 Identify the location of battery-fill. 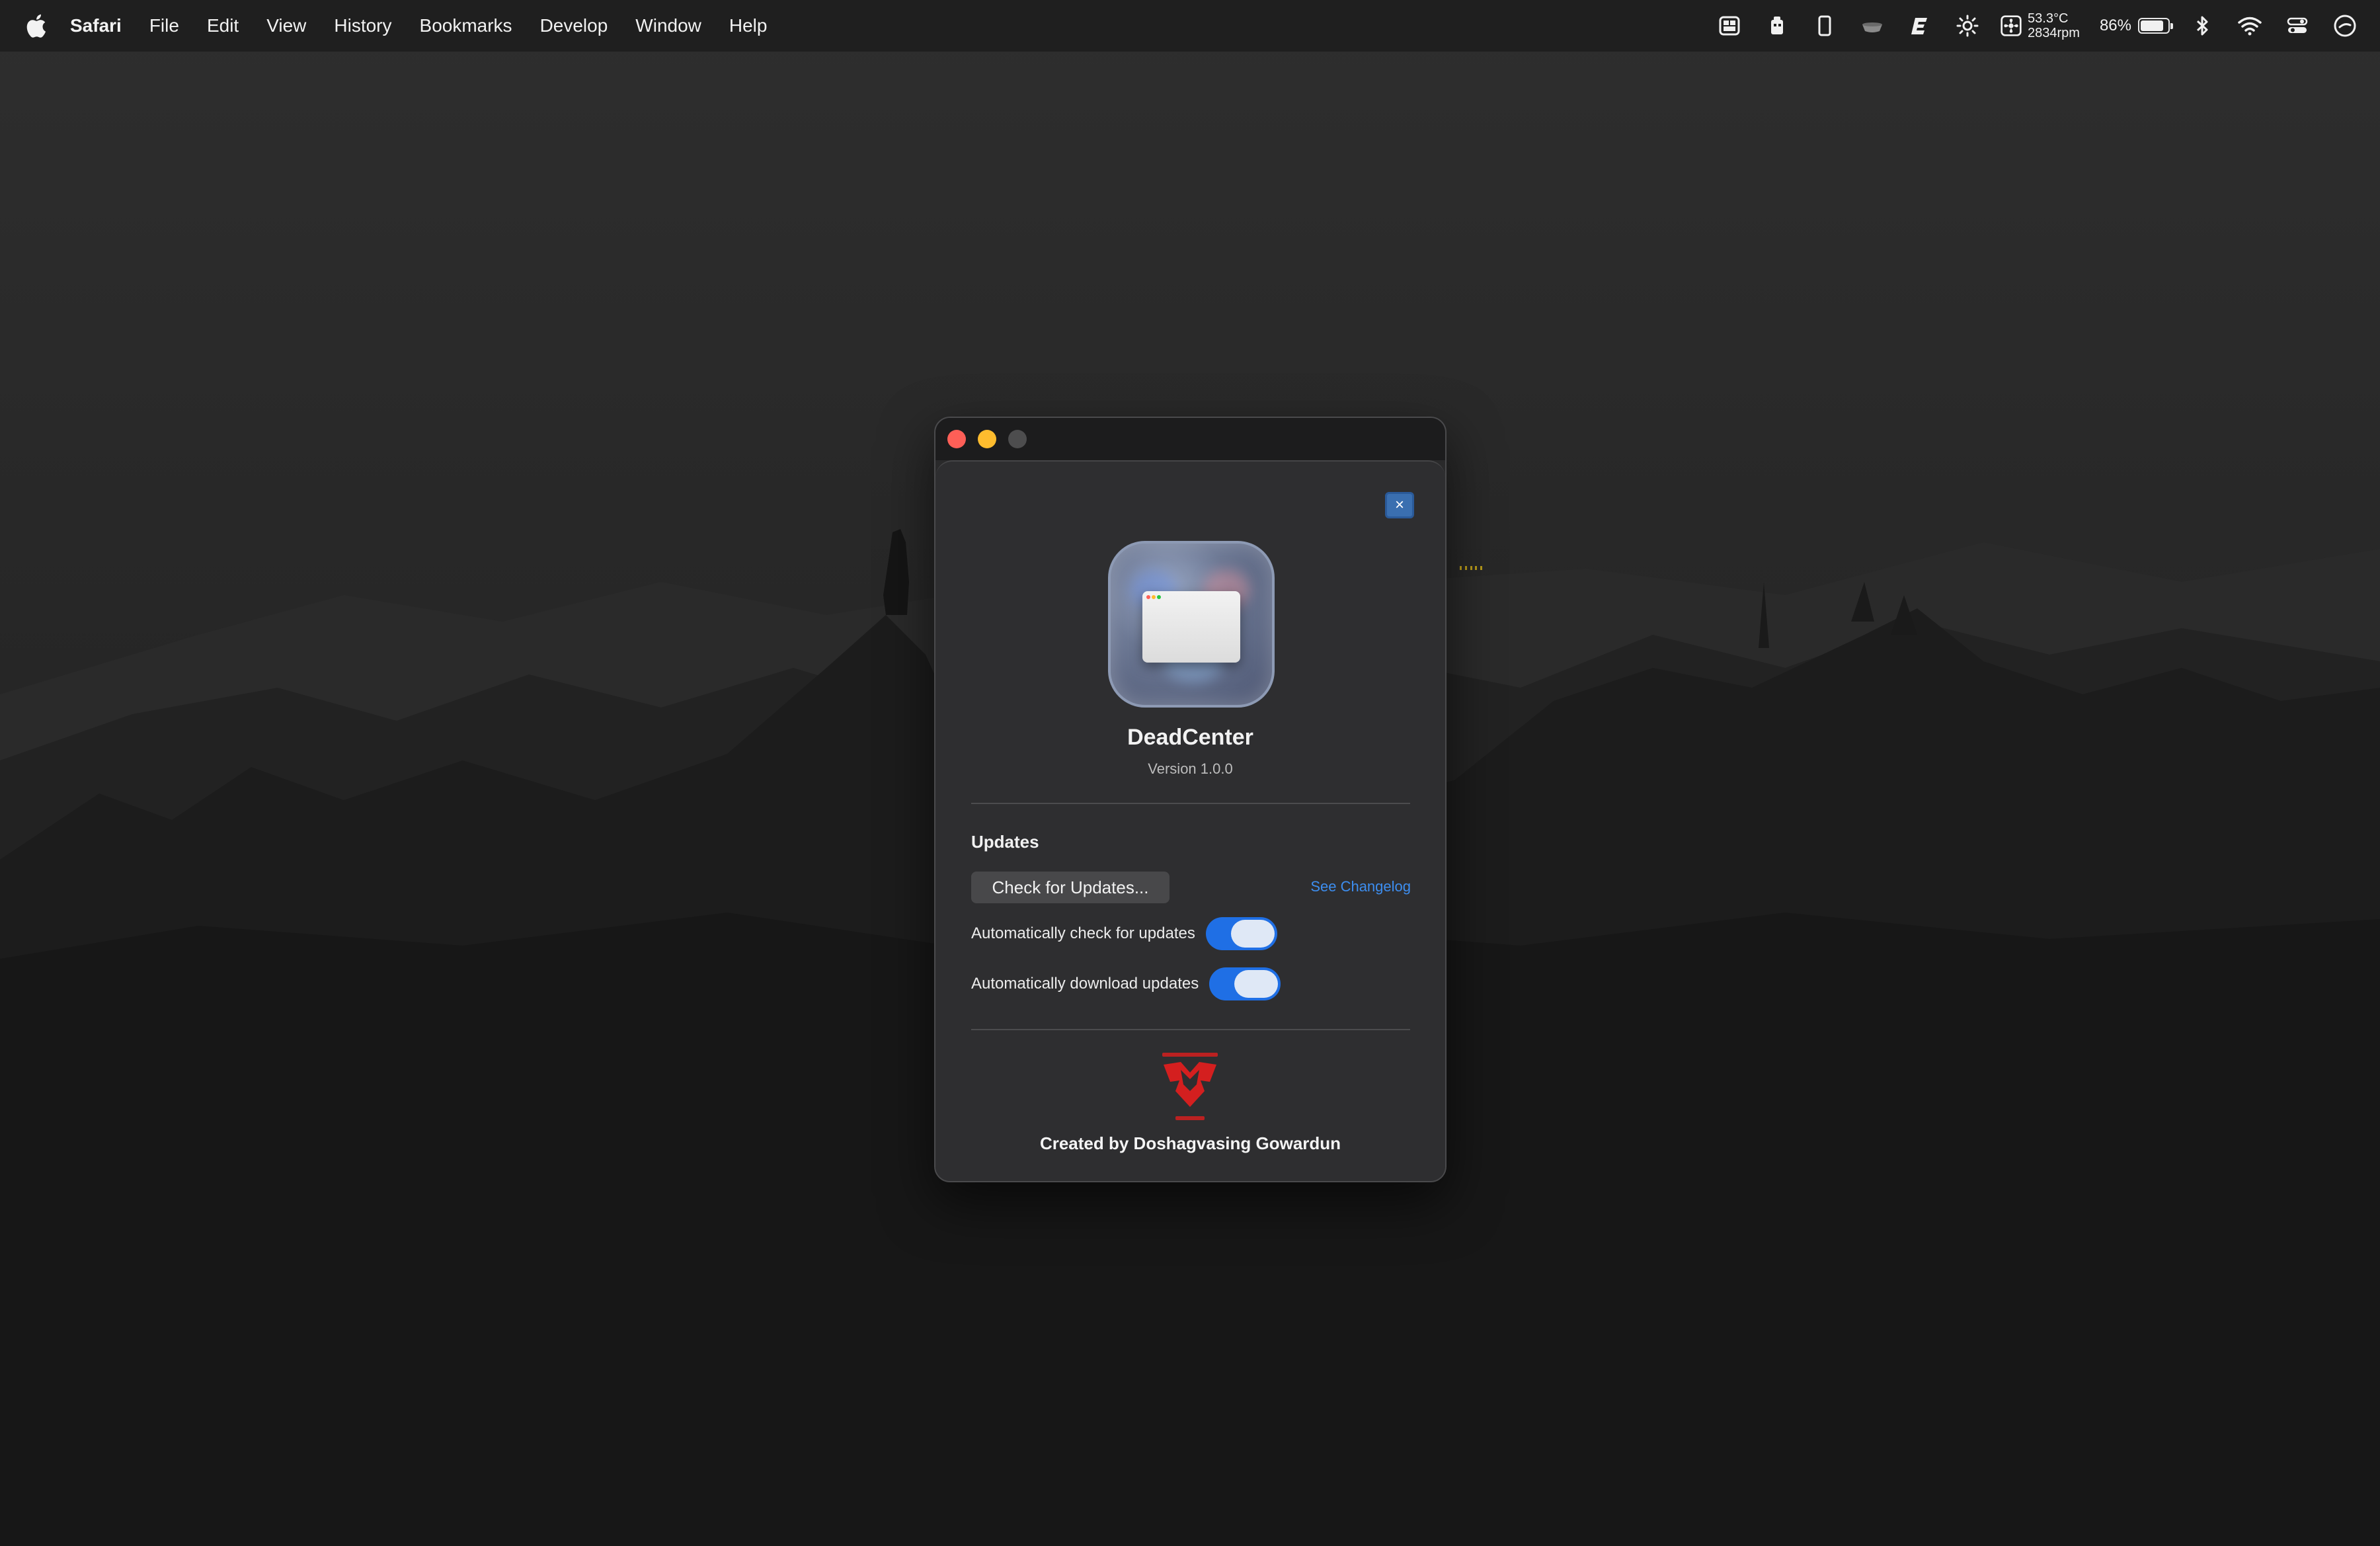
(2152, 25).